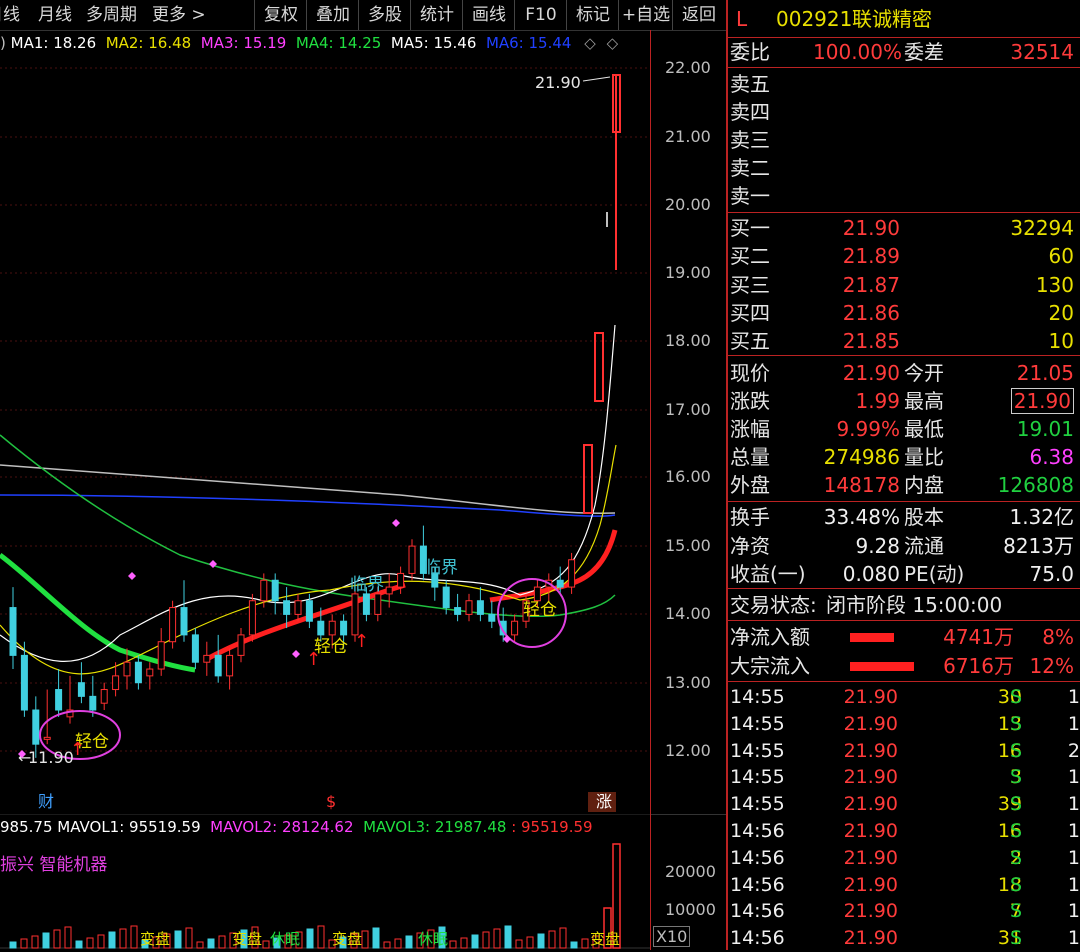  I want to click on volume-scale-button: X10, so click(672, 936).